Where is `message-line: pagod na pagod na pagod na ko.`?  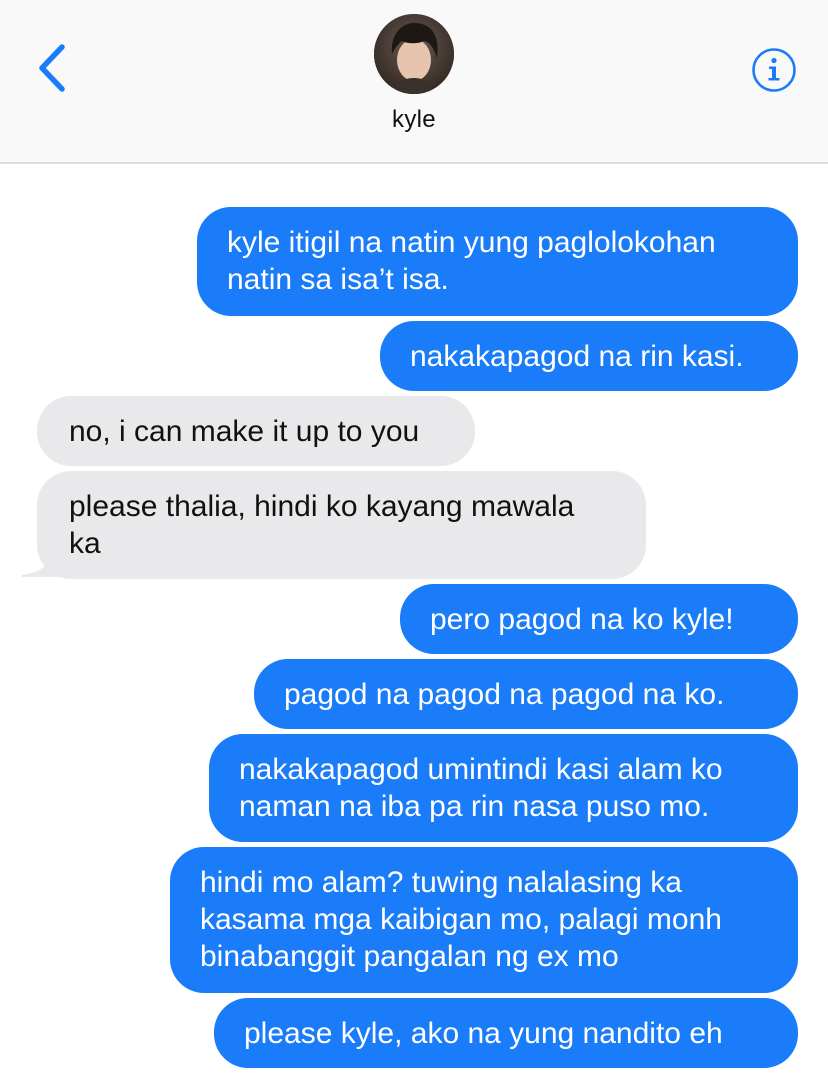
message-line: pagod na pagod na pagod na ko. is located at coordinates (504, 694).